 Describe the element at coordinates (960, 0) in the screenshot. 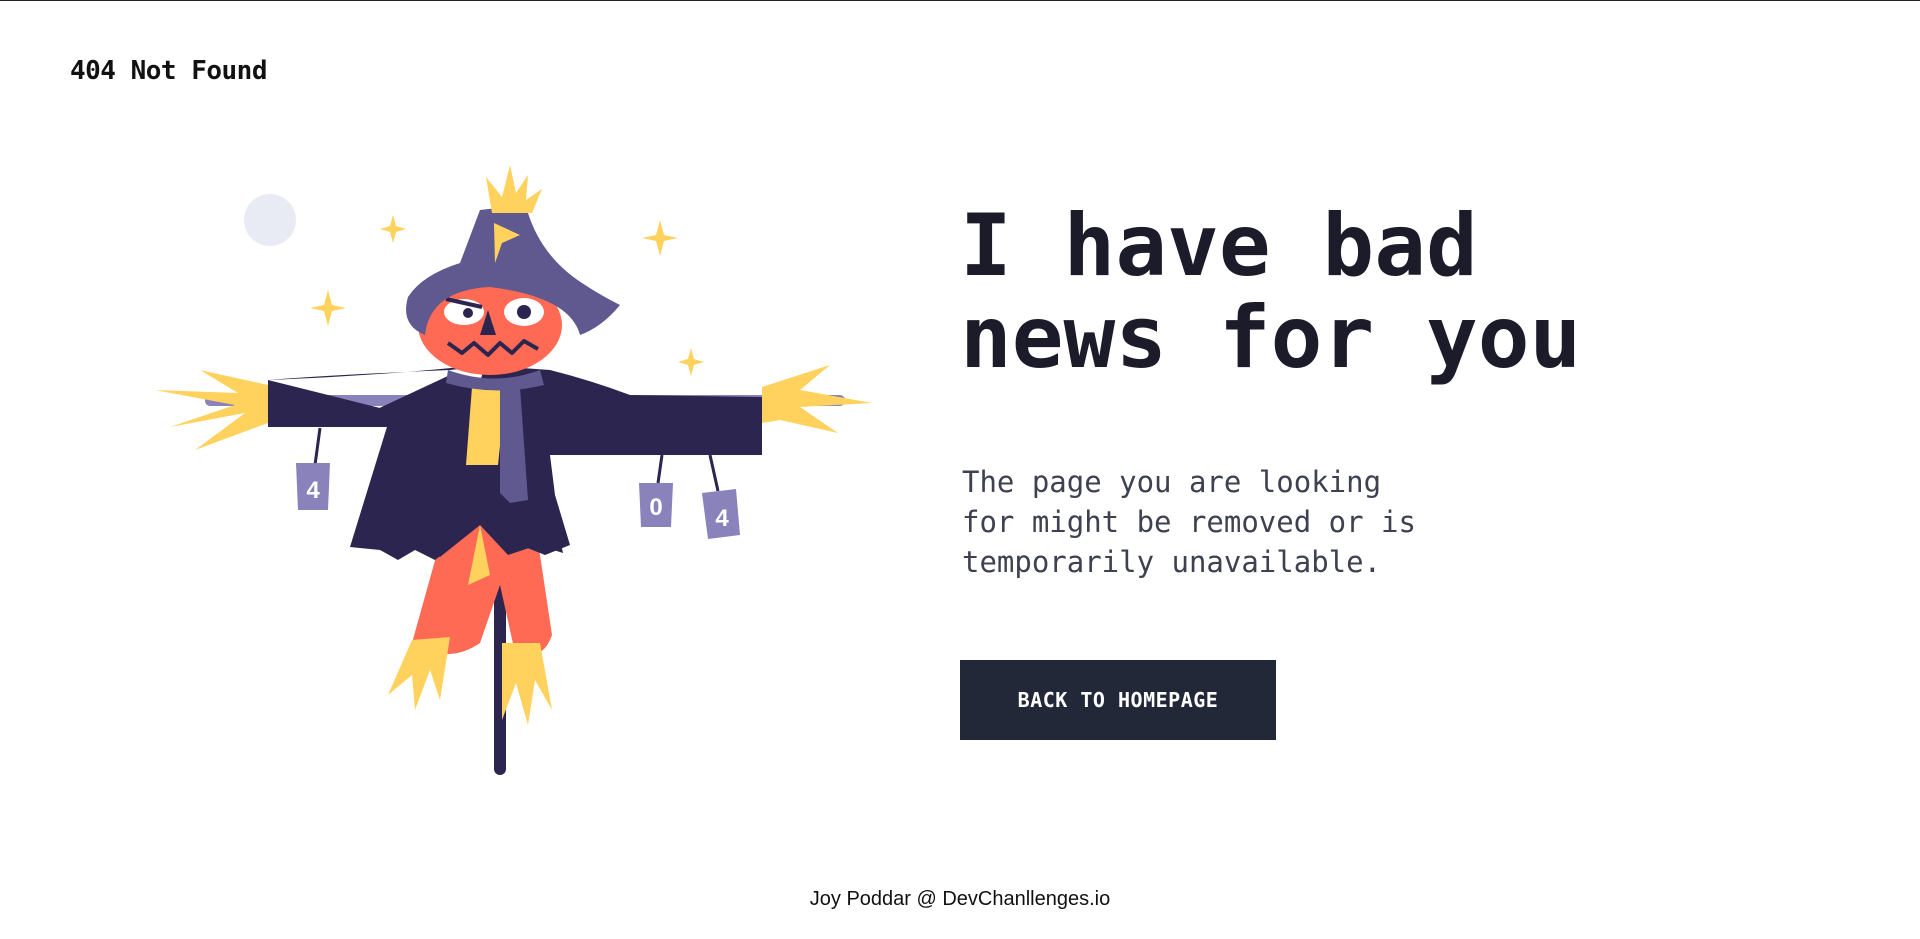

I see `top-border` at that location.